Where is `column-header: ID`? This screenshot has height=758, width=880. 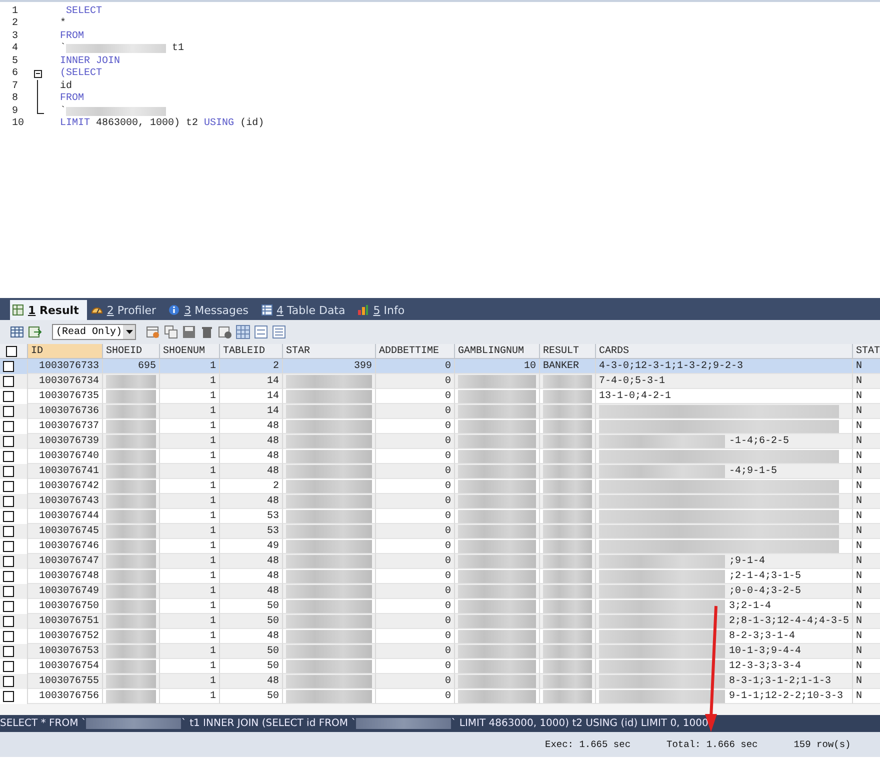 column-header: ID is located at coordinates (65, 351).